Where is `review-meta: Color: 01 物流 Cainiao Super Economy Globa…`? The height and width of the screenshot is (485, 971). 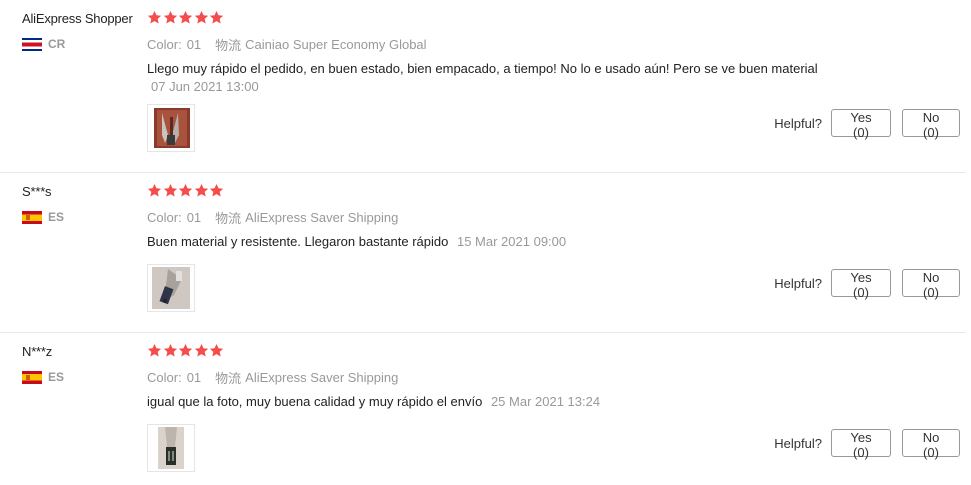 review-meta: Color: 01 物流 Cainiao Super Economy Globa… is located at coordinates (287, 44).